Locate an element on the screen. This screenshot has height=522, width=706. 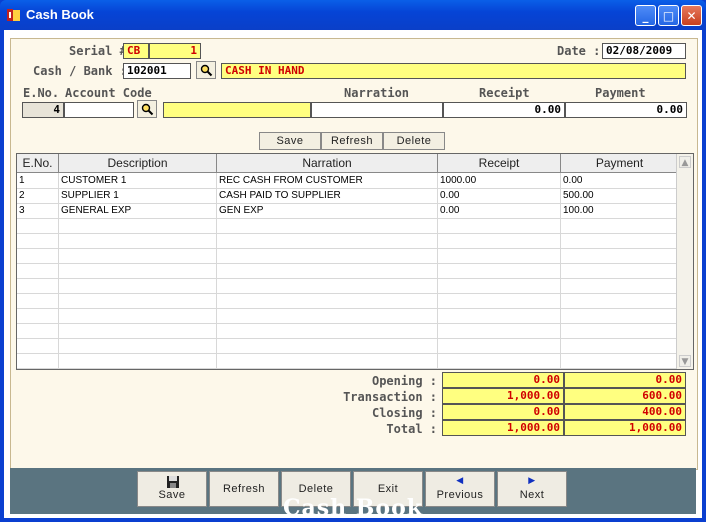
date-label: Date : is located at coordinates (579, 51).